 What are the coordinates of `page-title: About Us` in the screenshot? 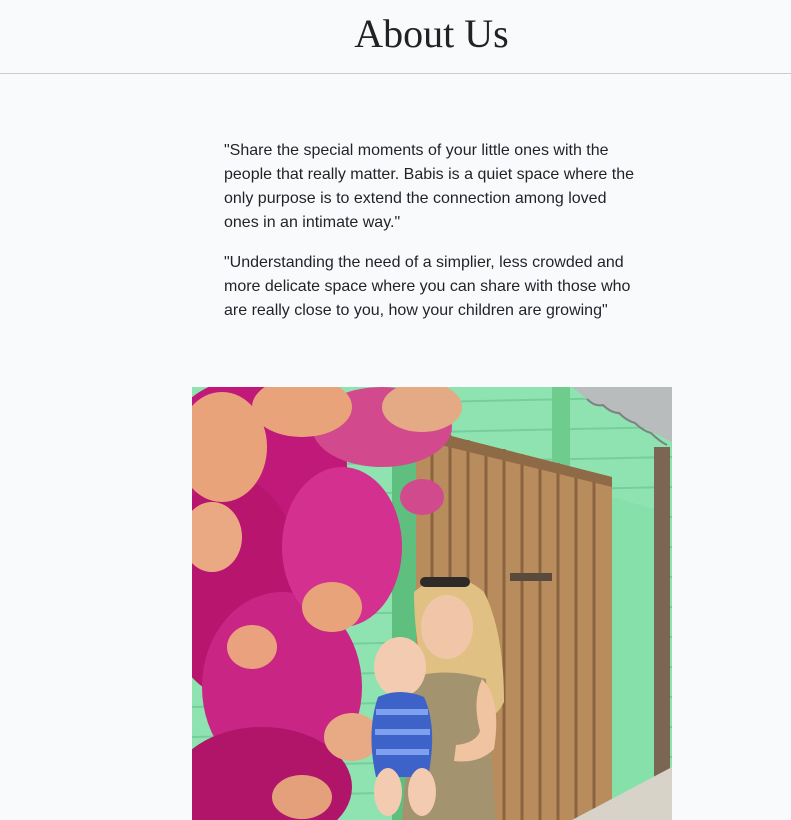 It's located at (431, 33).